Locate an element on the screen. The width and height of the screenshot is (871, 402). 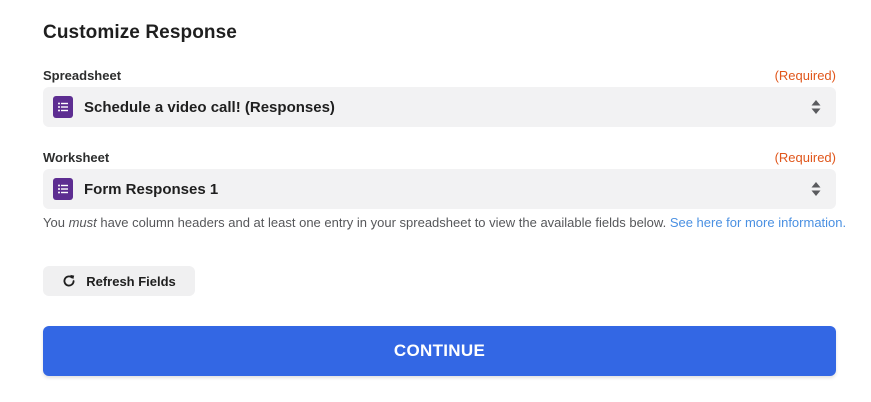
refresh-fields-button: Refresh Fields is located at coordinates (119, 281).